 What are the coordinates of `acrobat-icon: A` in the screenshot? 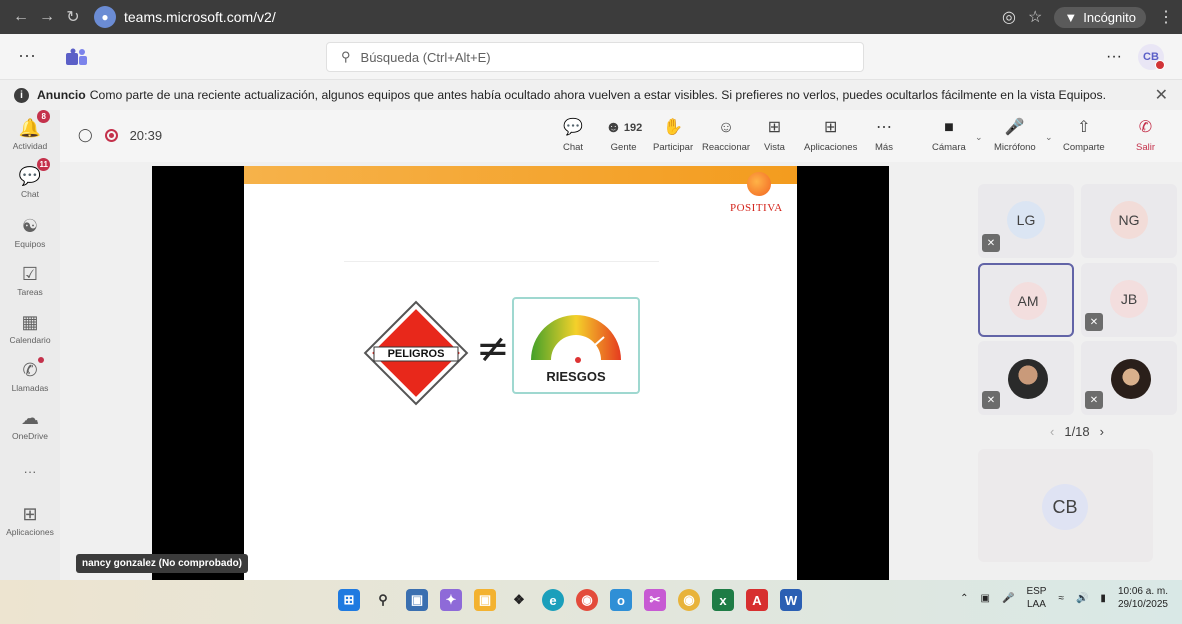 It's located at (757, 600).